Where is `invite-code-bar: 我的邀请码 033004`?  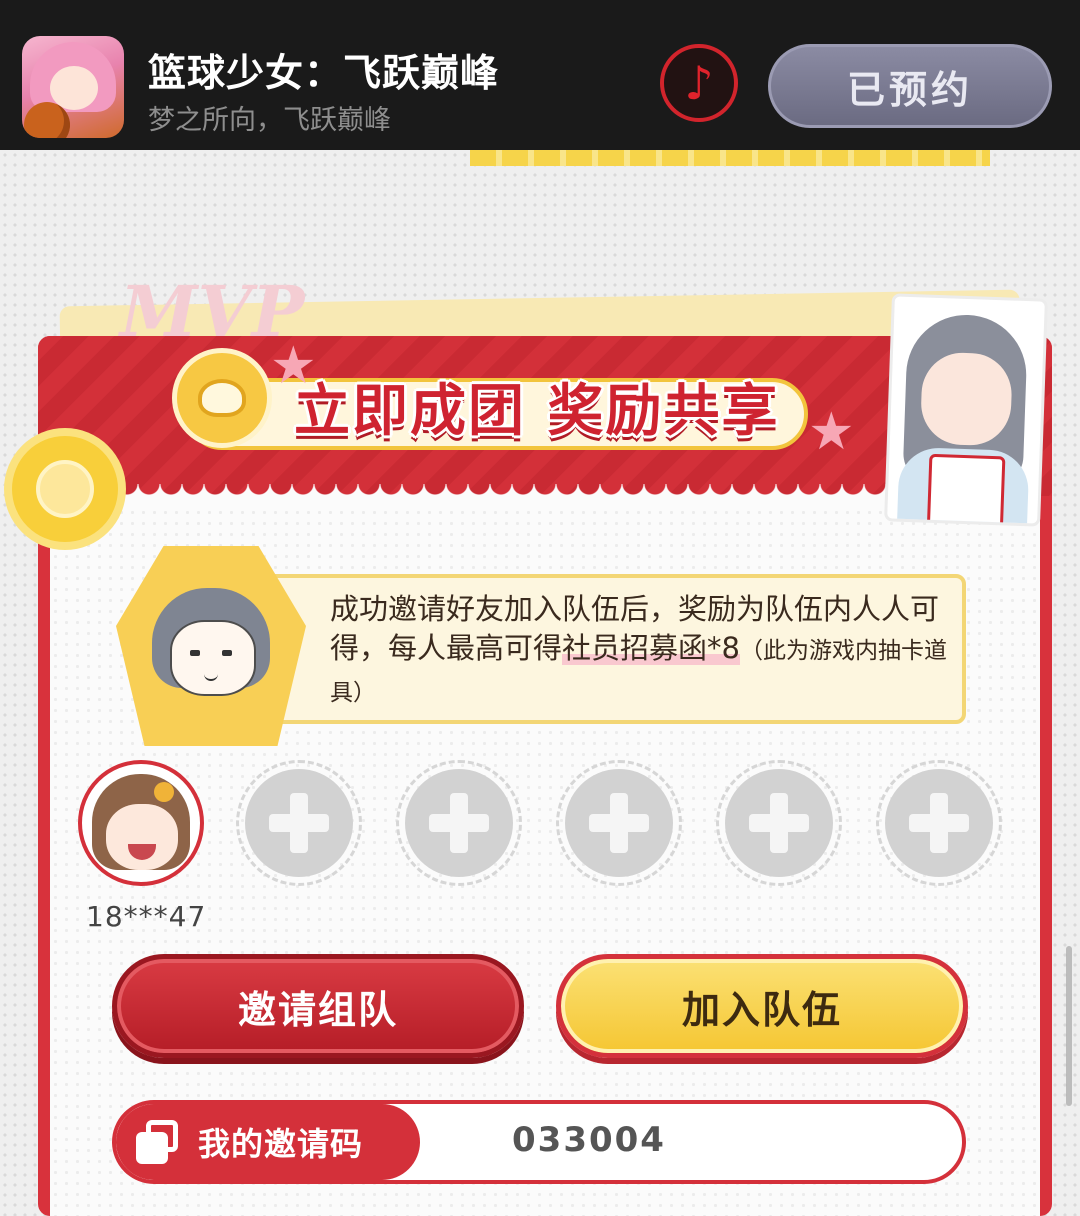 invite-code-bar: 我的邀请码 033004 is located at coordinates (539, 1142).